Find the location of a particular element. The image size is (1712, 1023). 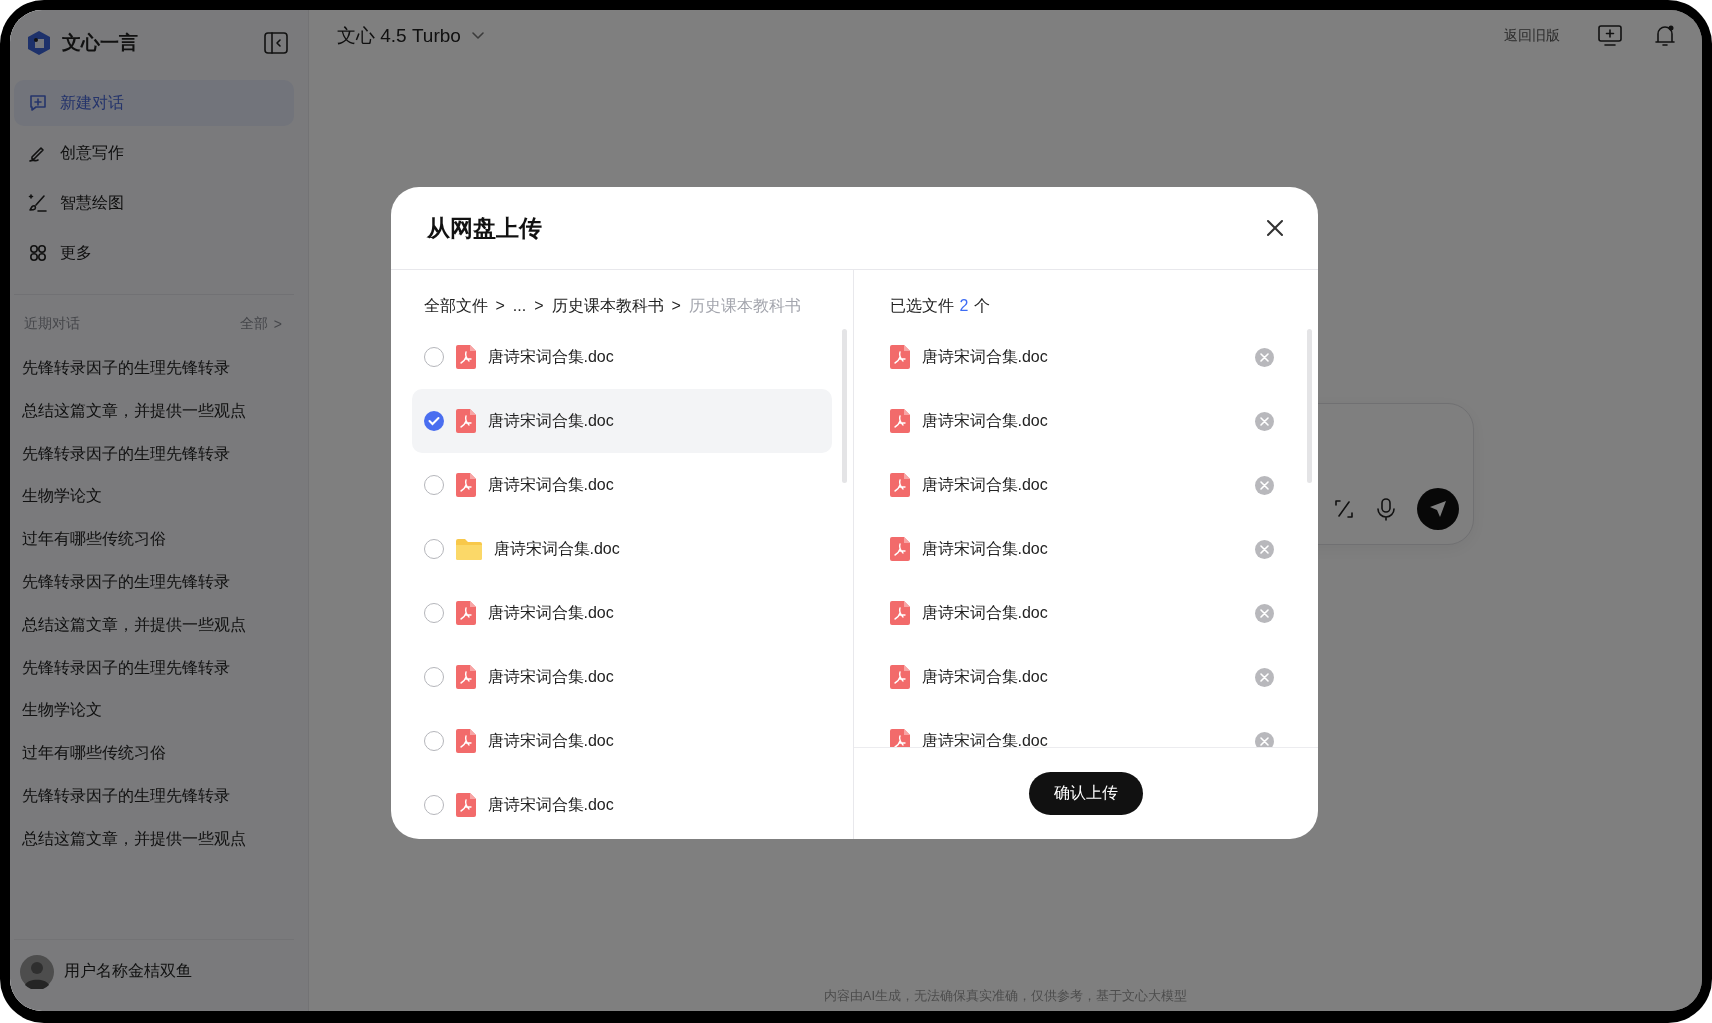

nav-item: 新建对话 is located at coordinates (154, 103).